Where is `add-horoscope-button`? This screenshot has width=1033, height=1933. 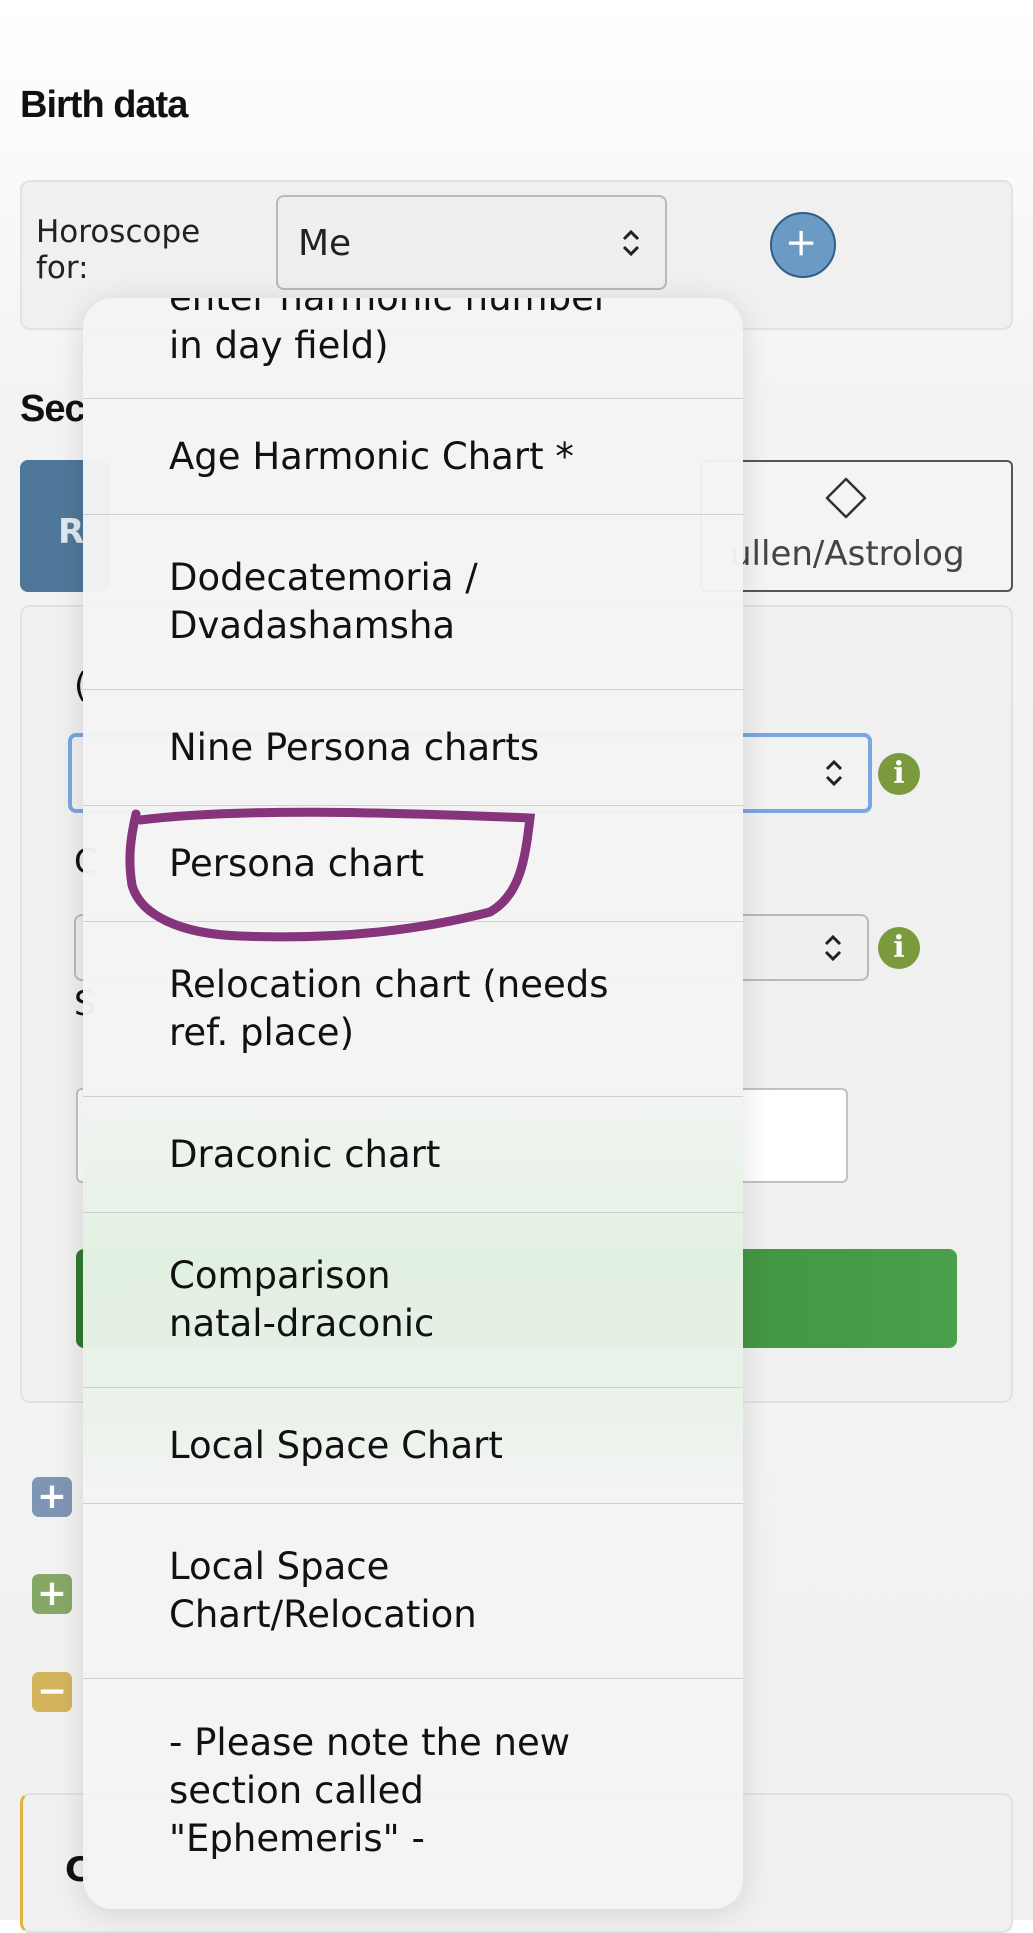 add-horoscope-button is located at coordinates (803, 245).